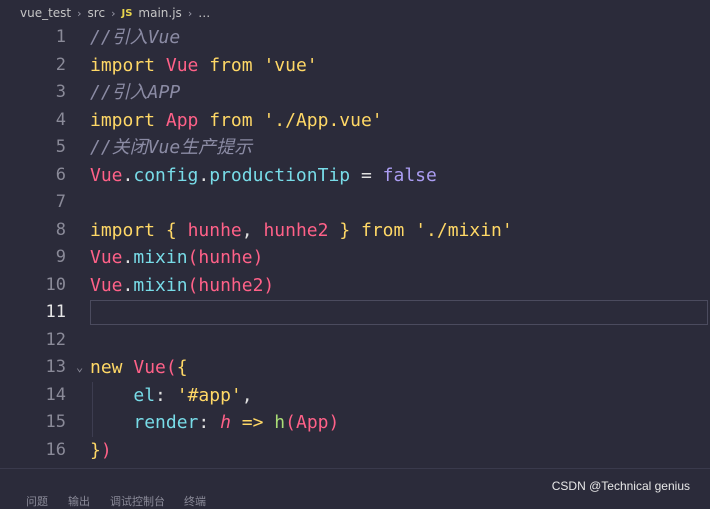  What do you see at coordinates (355, 66) in the screenshot?
I see `code-line: 2 import Vue from 'vue'` at bounding box center [355, 66].